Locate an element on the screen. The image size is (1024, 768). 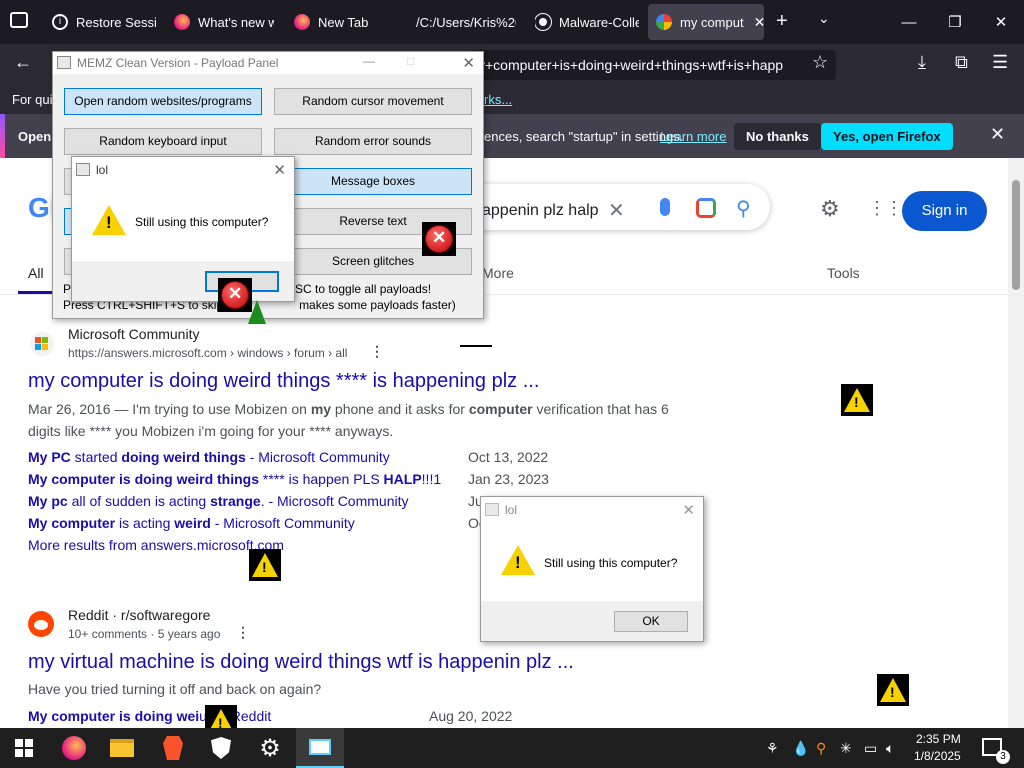
droplet-icon: 💧 is located at coordinates (800, 748).